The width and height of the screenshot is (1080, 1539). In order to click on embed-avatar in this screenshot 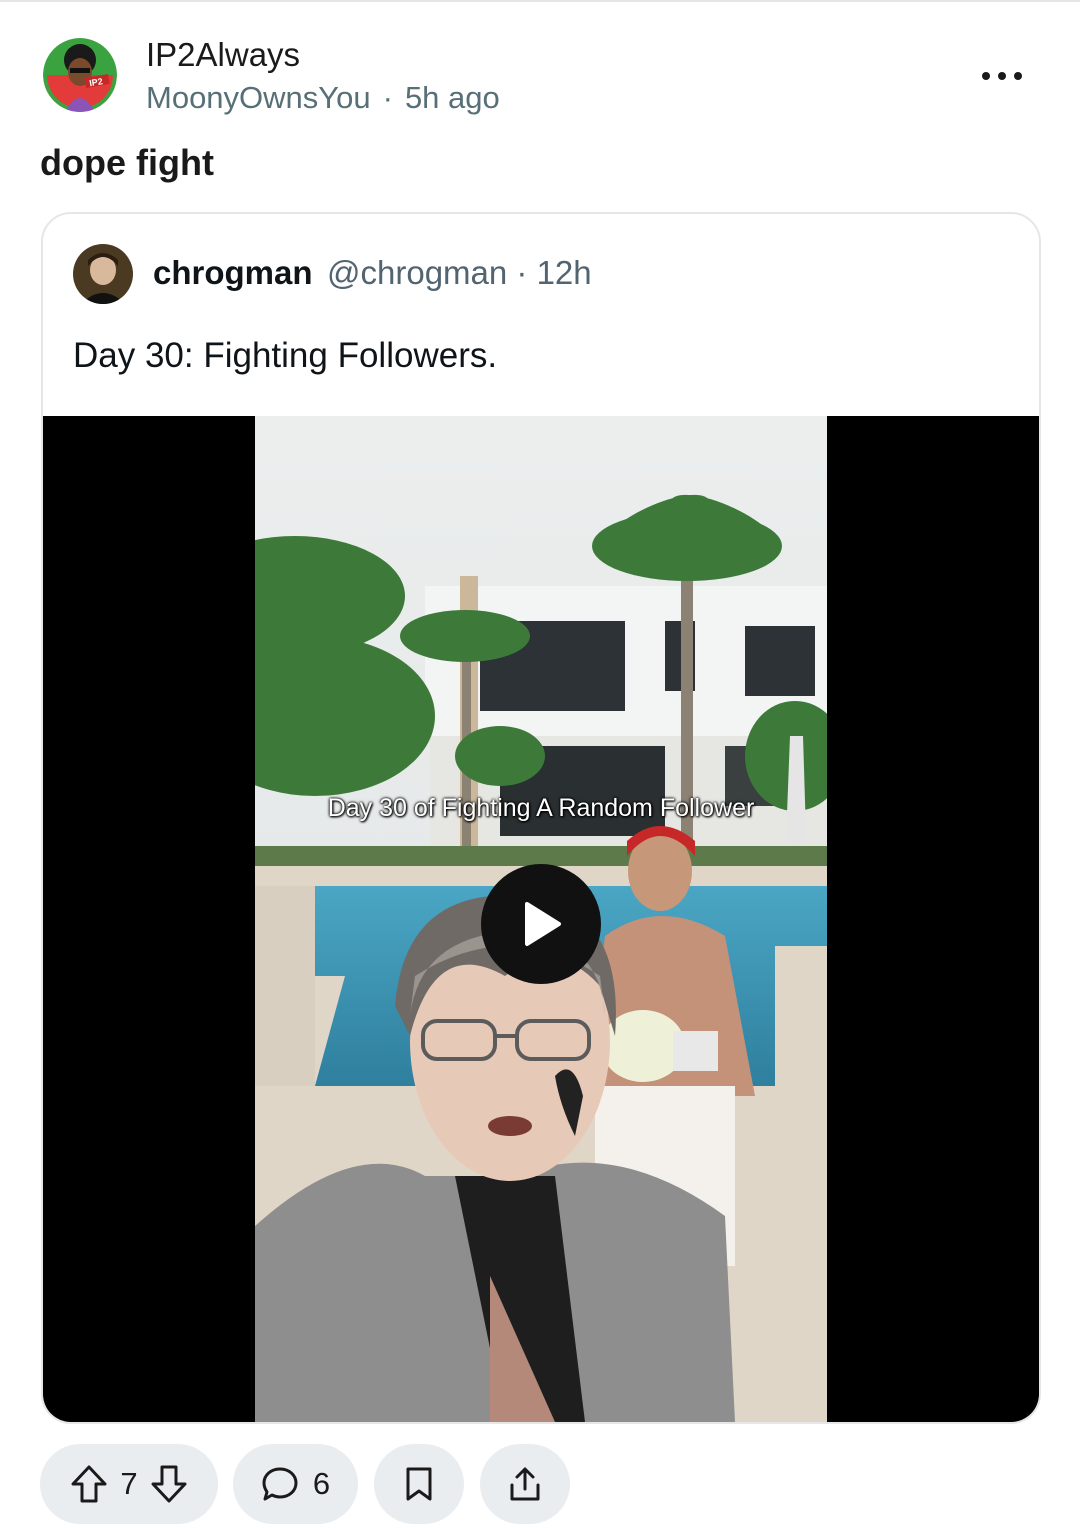, I will do `click(103, 274)`.